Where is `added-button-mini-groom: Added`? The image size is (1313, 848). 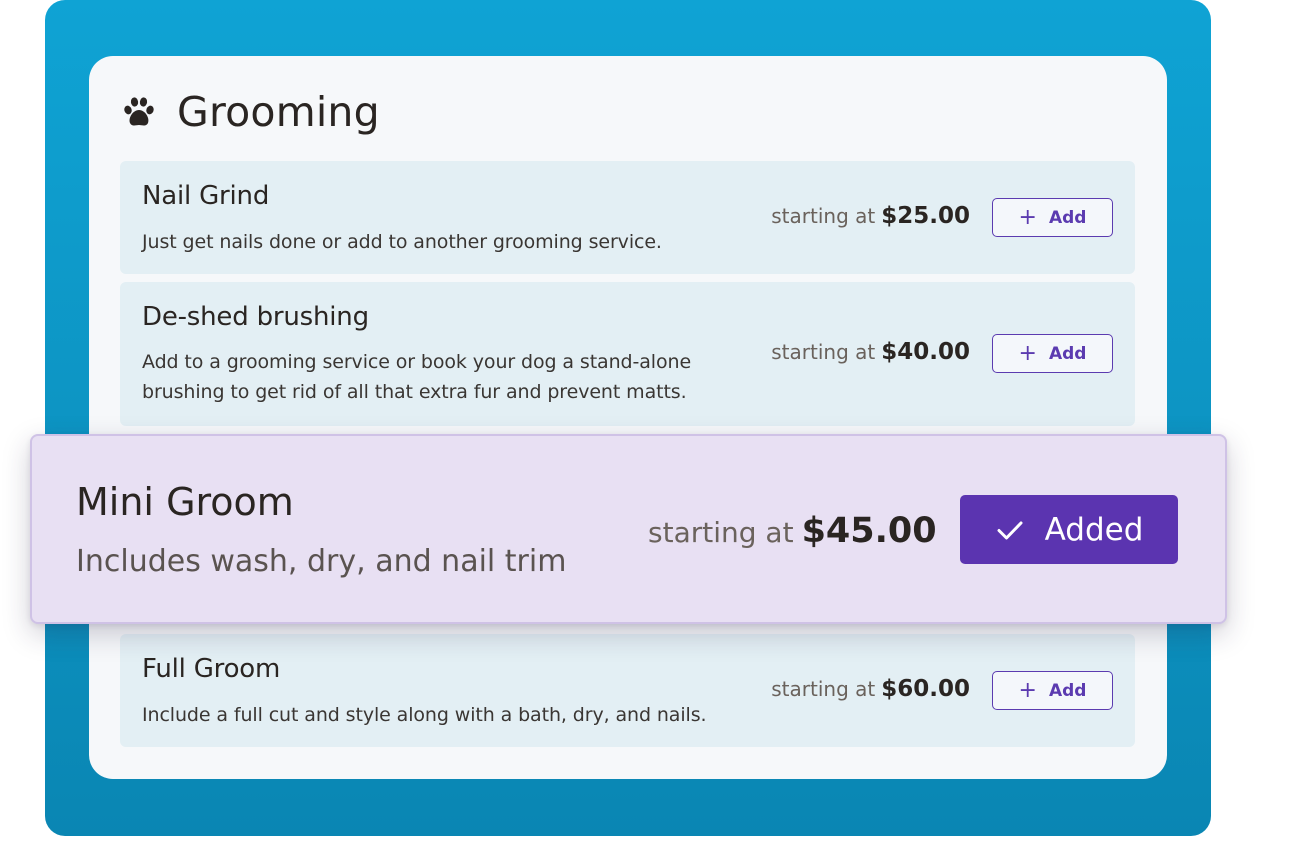
added-button-mini-groom: Added is located at coordinates (1069, 529).